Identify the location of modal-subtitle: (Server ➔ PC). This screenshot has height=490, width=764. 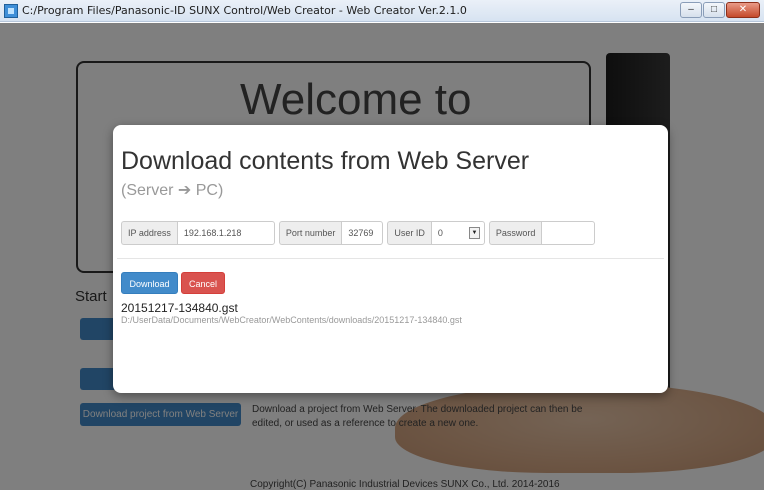
(172, 190).